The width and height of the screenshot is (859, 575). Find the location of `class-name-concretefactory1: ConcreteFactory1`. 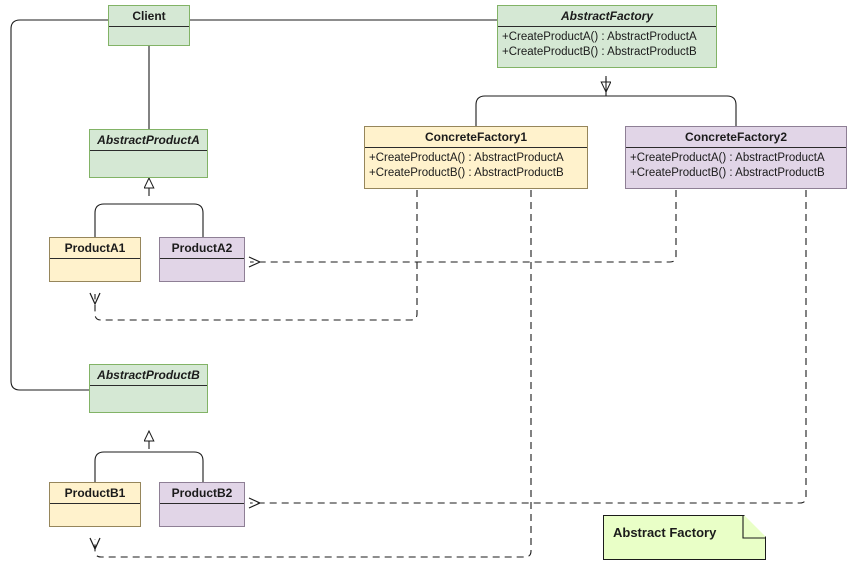

class-name-concretefactory1: ConcreteFactory1 is located at coordinates (476, 137).